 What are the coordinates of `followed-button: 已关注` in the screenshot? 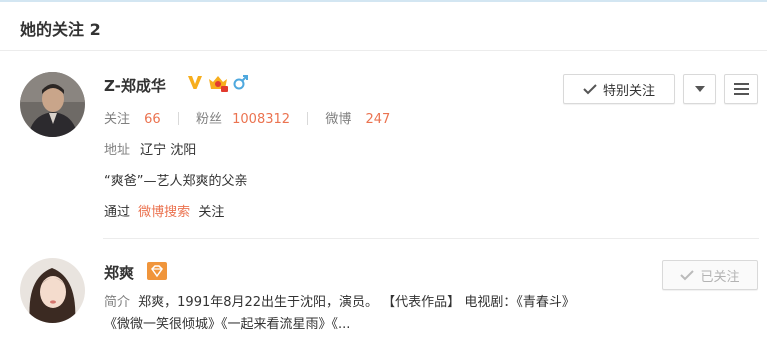 It's located at (710, 275).